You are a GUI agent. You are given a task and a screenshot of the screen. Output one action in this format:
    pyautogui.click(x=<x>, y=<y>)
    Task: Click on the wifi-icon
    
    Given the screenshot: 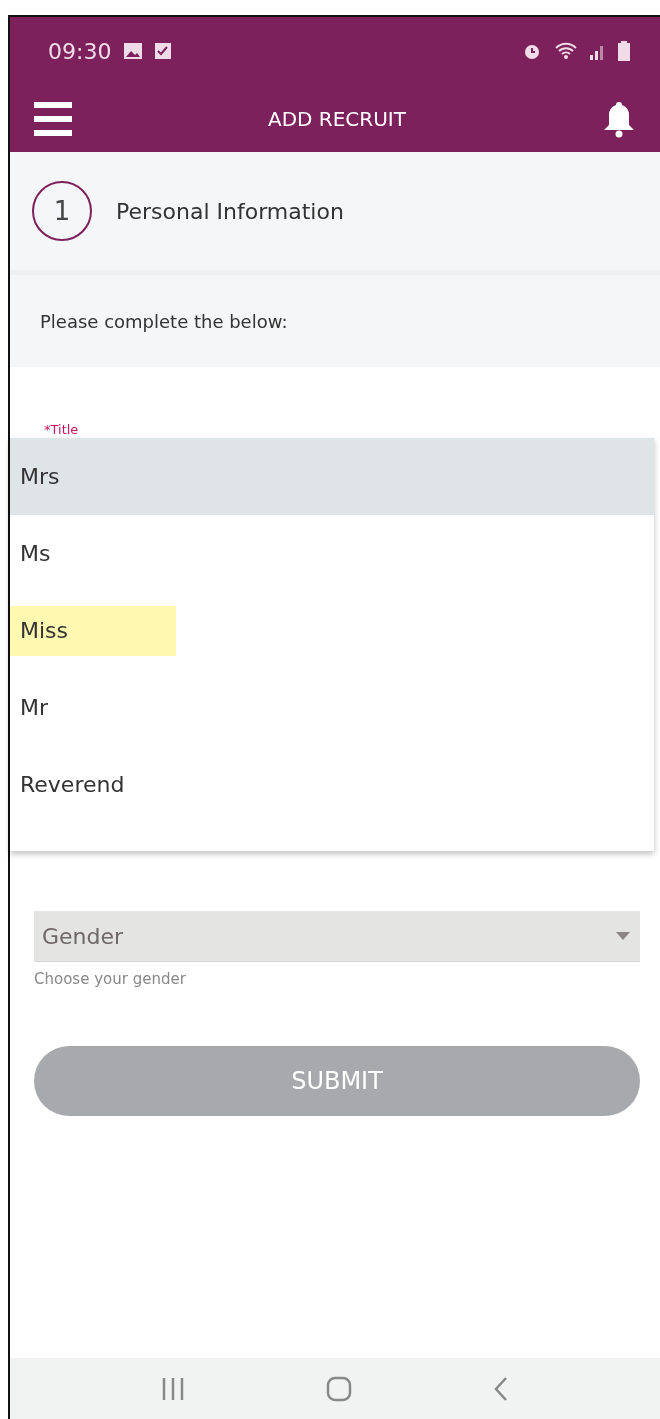 What is the action you would take?
    pyautogui.click(x=566, y=51)
    